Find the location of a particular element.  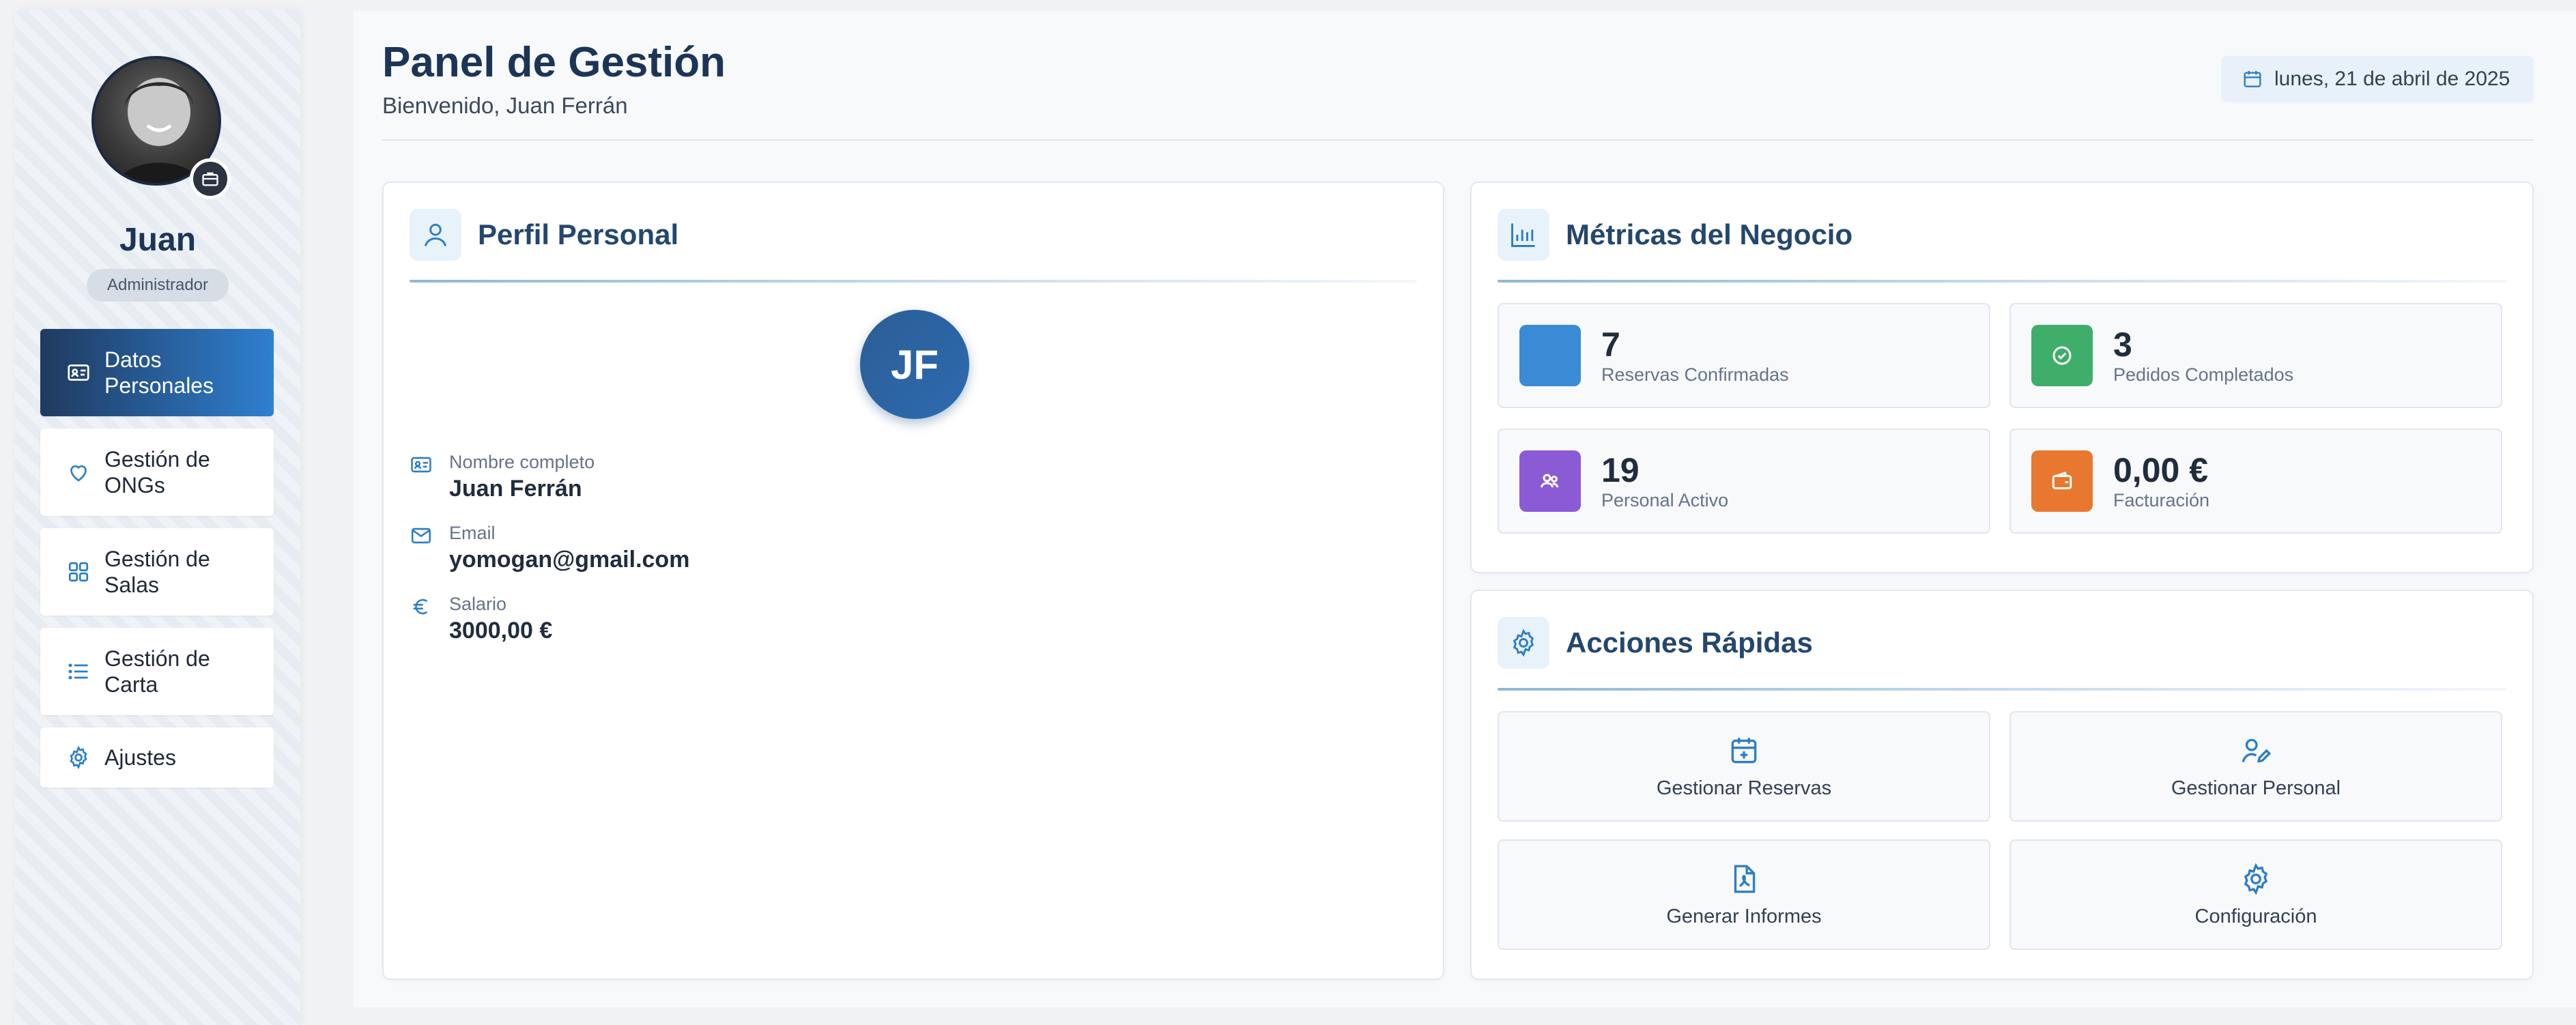

header-divider is located at coordinates (1458, 140).